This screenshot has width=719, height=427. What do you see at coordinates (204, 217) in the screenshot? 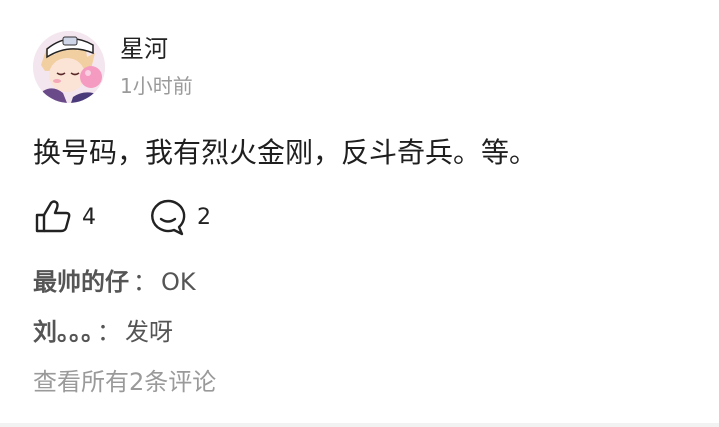
I see `comment-count: 2` at bounding box center [204, 217].